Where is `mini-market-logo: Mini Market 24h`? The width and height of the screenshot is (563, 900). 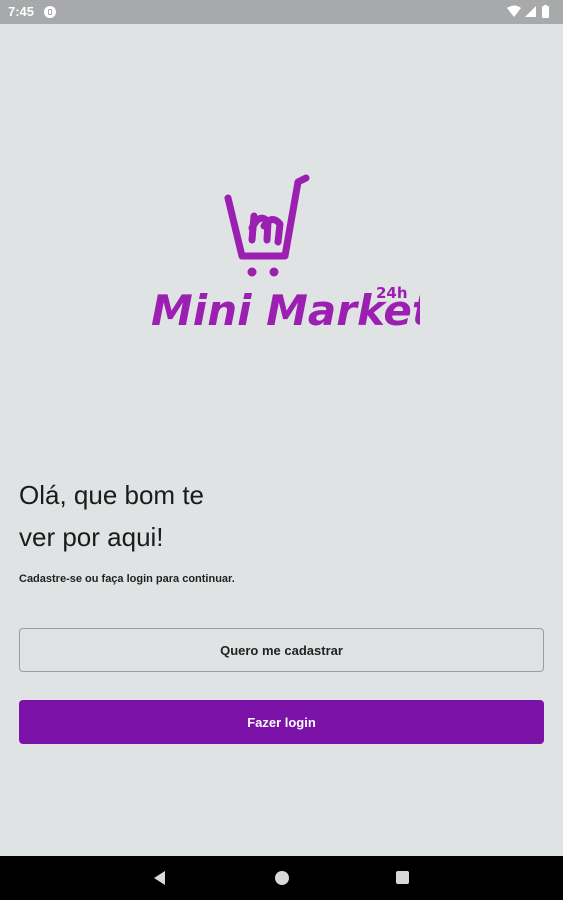
mini-market-logo: Mini Market 24h is located at coordinates (287, 260).